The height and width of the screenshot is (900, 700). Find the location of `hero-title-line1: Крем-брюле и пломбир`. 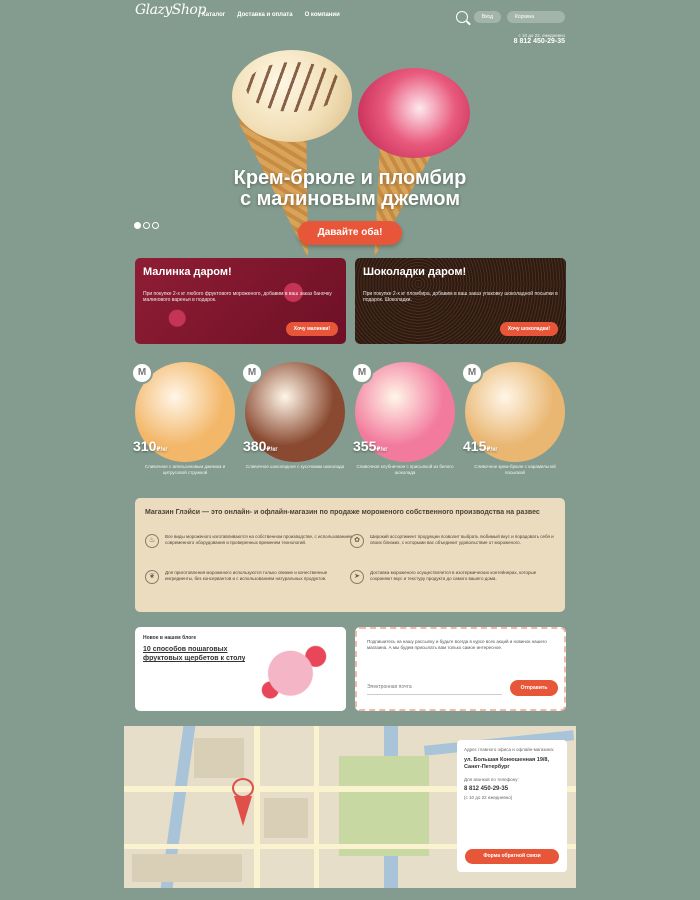

hero-title-line1: Крем-брюле и пломбир is located at coordinates (350, 178).